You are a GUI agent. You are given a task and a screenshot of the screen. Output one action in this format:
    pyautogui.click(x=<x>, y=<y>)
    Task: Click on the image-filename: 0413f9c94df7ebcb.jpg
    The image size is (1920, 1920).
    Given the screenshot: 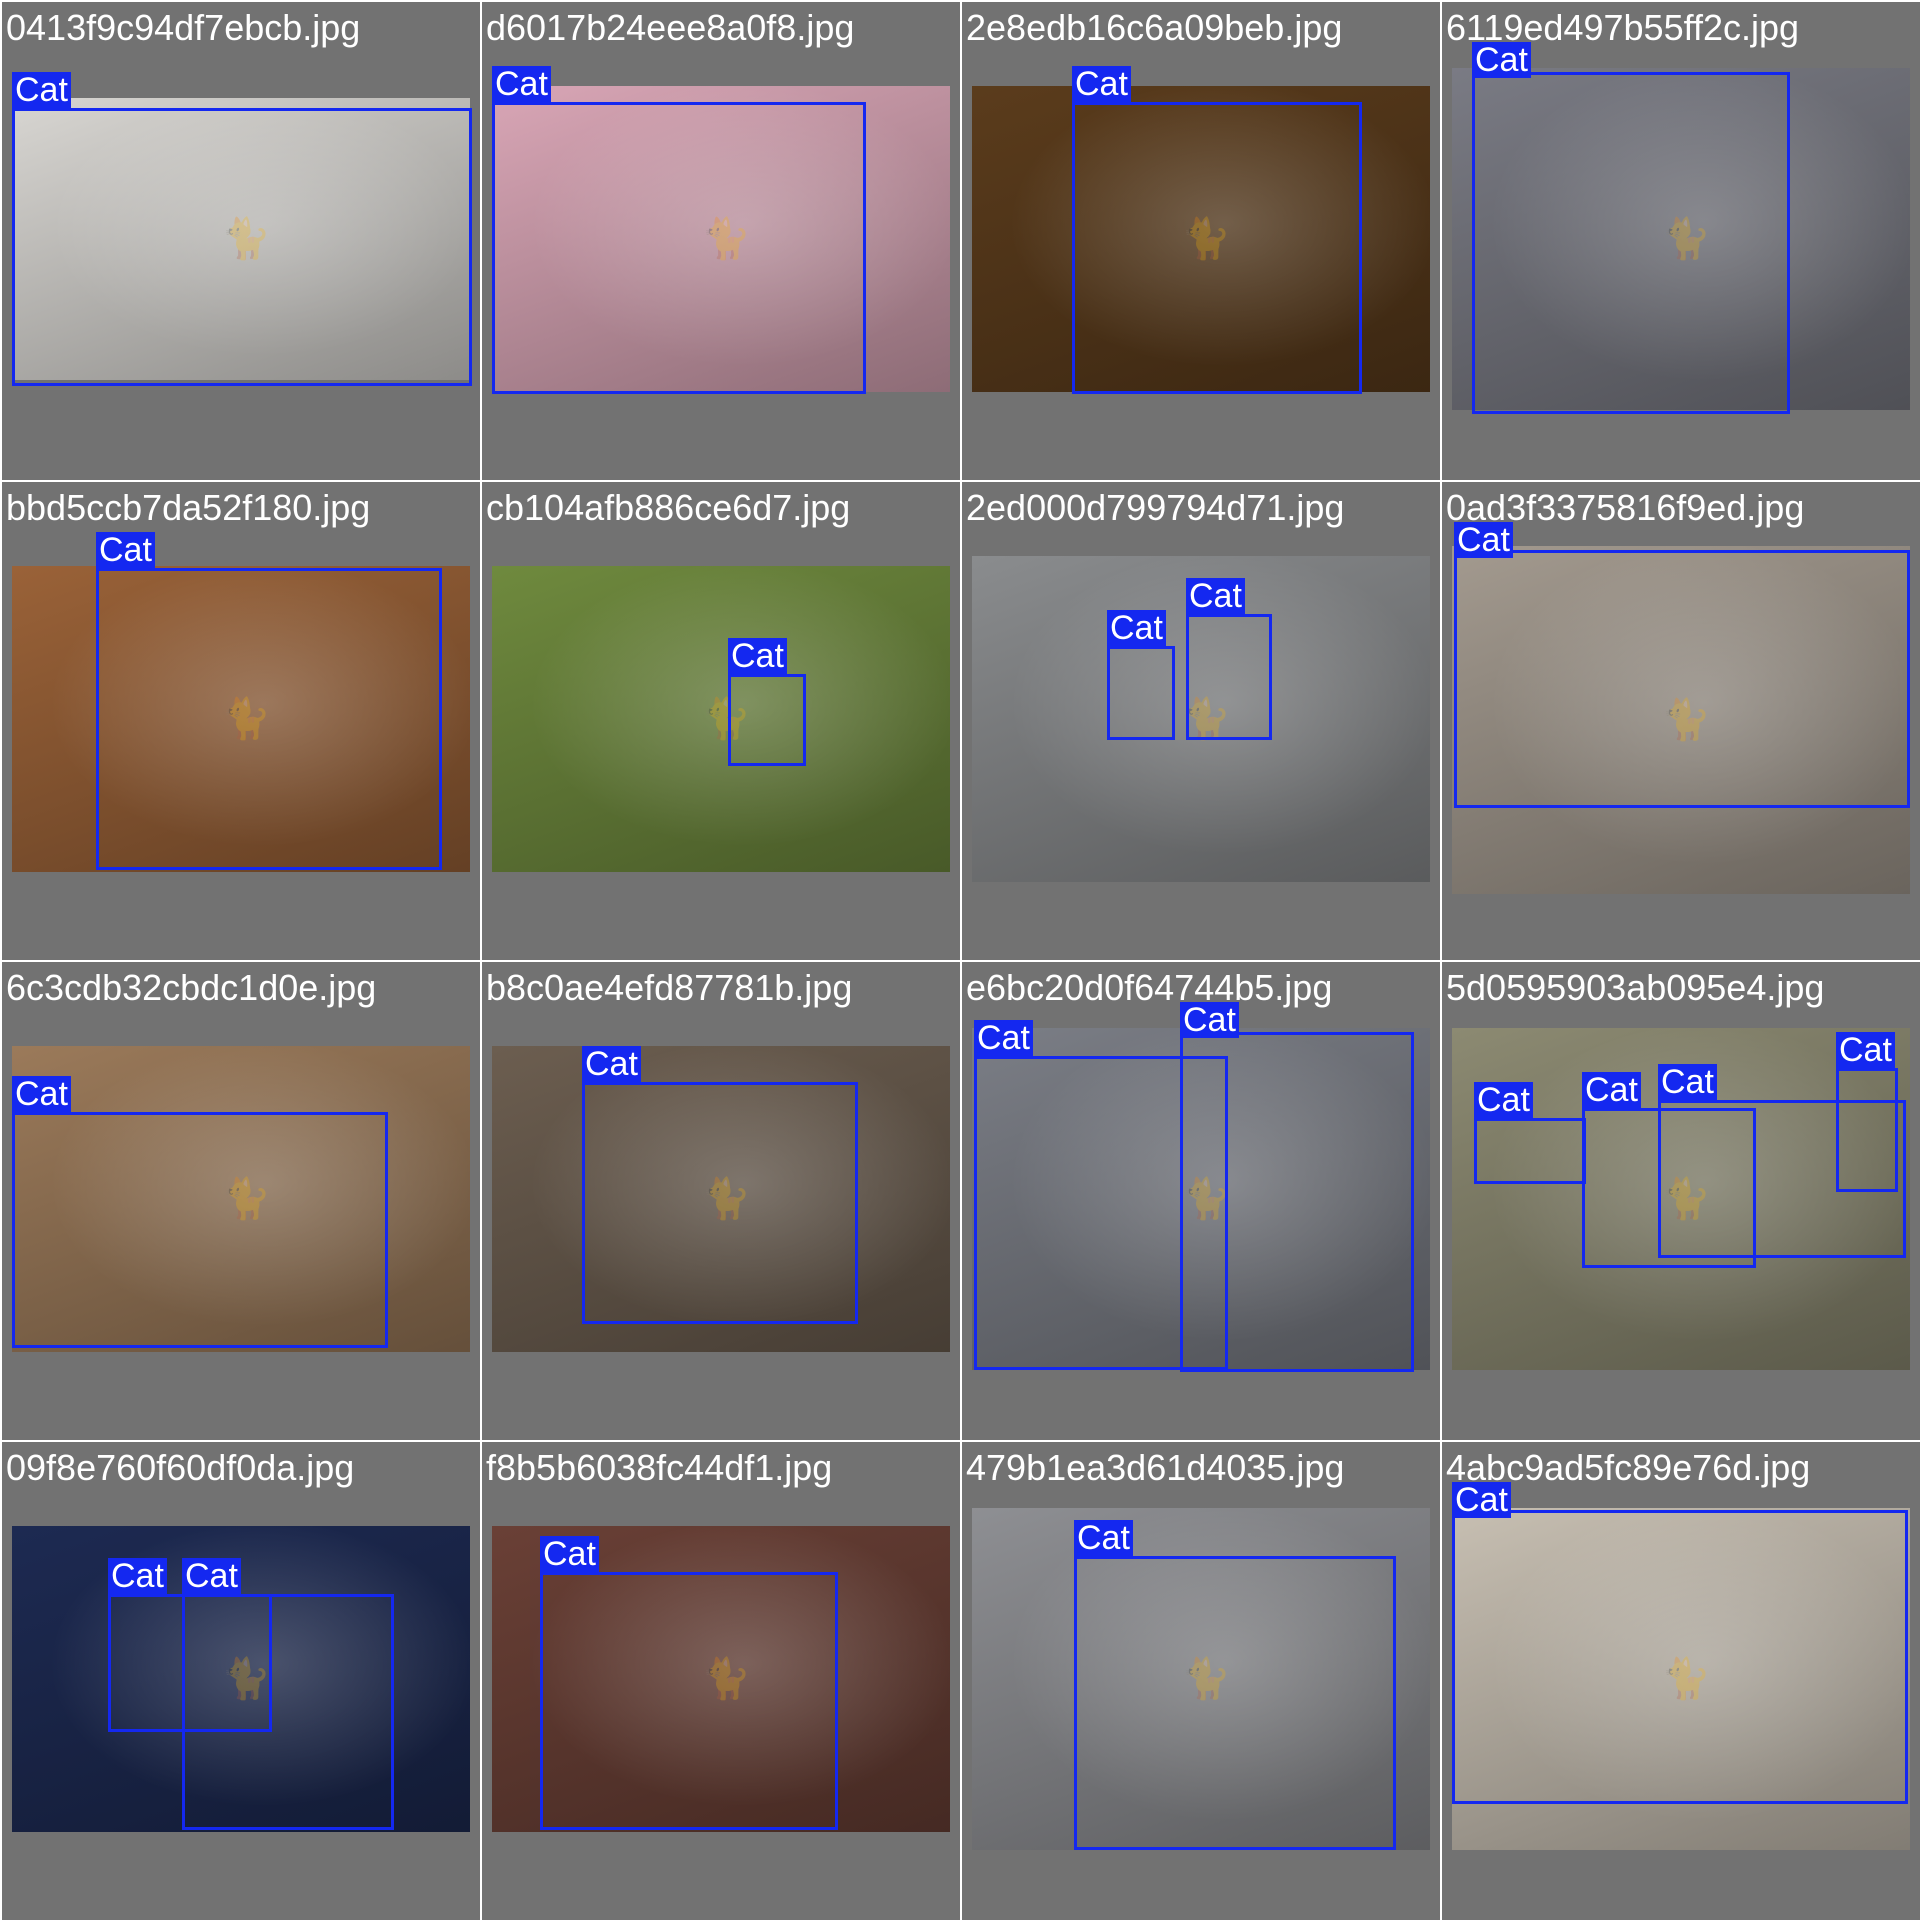 What is the action you would take?
    pyautogui.click(x=183, y=27)
    